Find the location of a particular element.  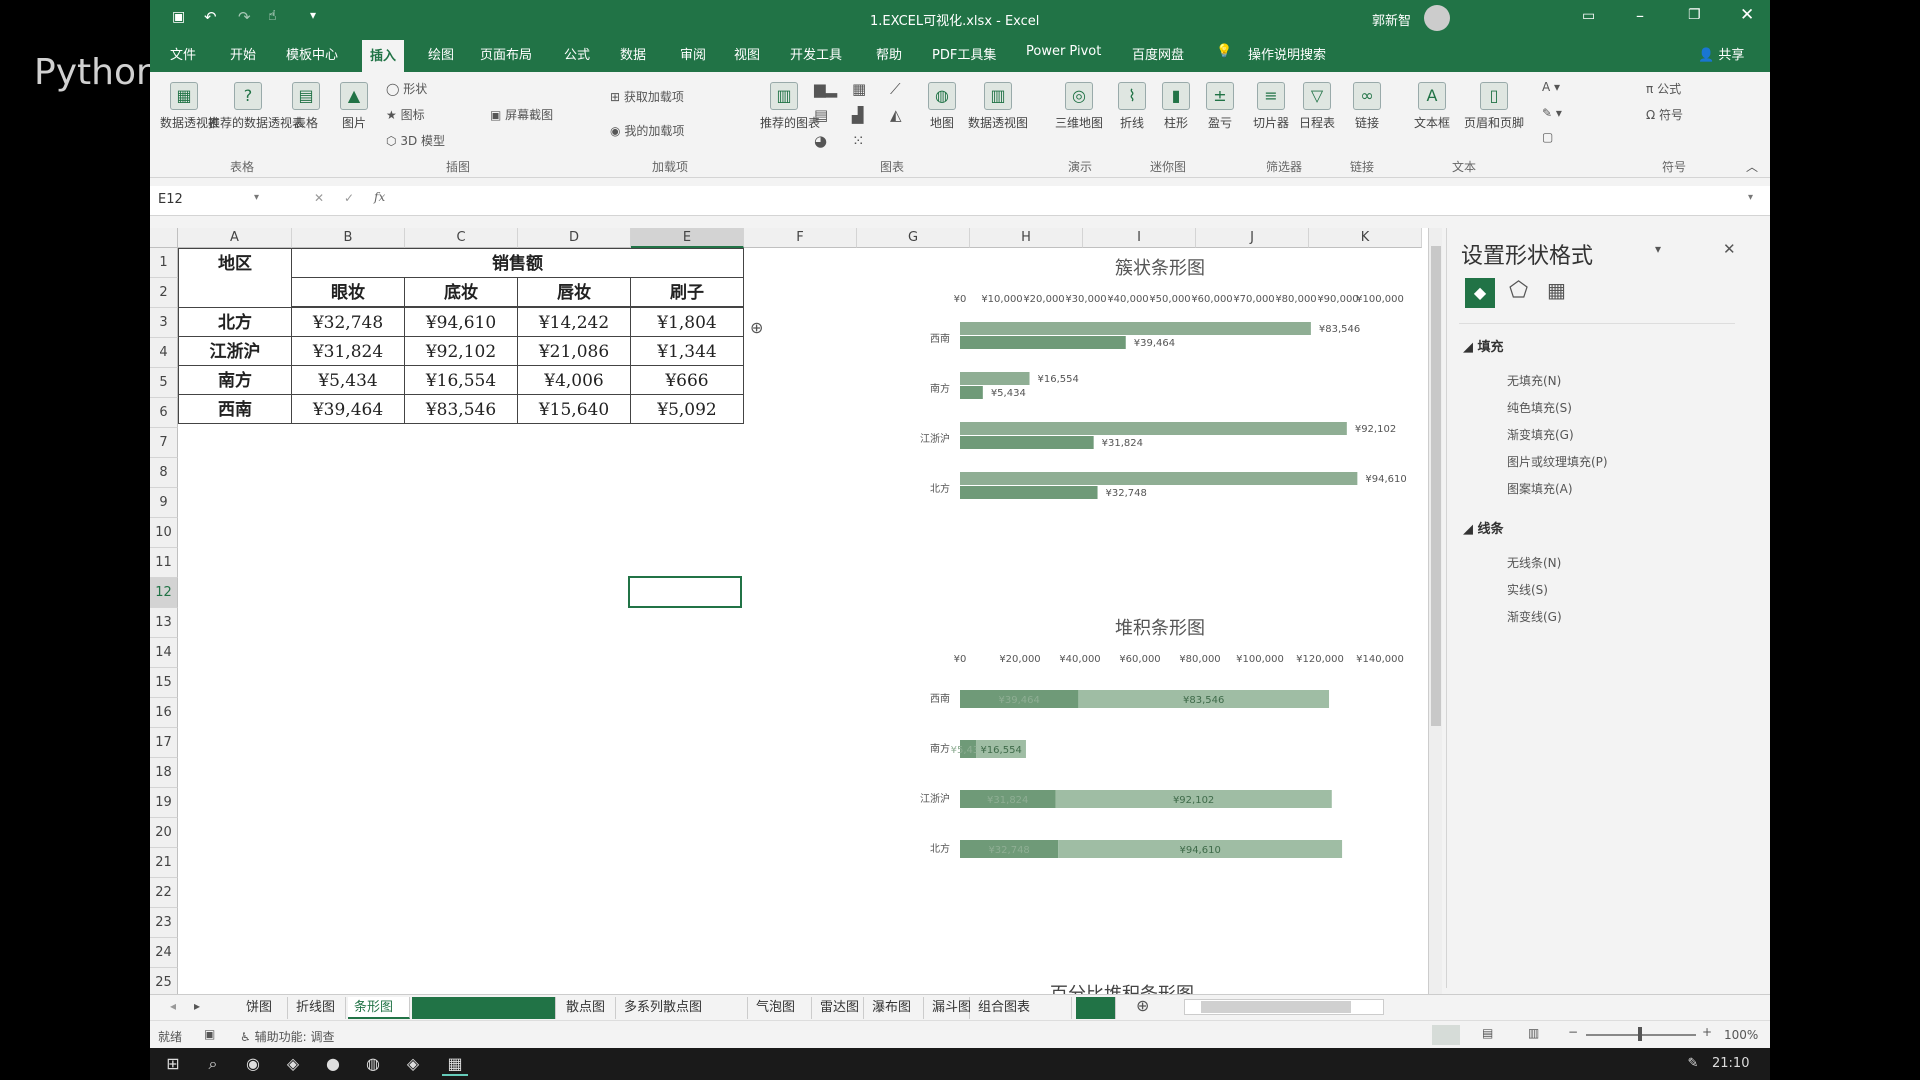

slicer-button: ≡ 切片器 is located at coordinates (1271, 106).